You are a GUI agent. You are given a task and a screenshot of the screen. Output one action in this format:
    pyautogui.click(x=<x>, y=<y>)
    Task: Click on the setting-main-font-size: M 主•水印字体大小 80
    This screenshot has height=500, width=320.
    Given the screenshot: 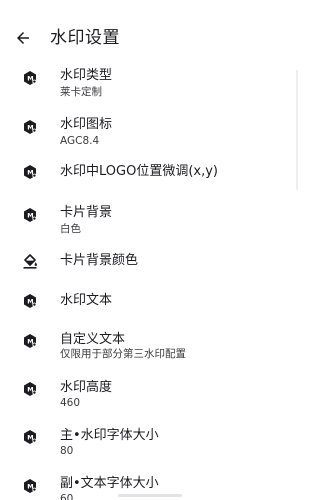 What is the action you would take?
    pyautogui.click(x=150, y=446)
    